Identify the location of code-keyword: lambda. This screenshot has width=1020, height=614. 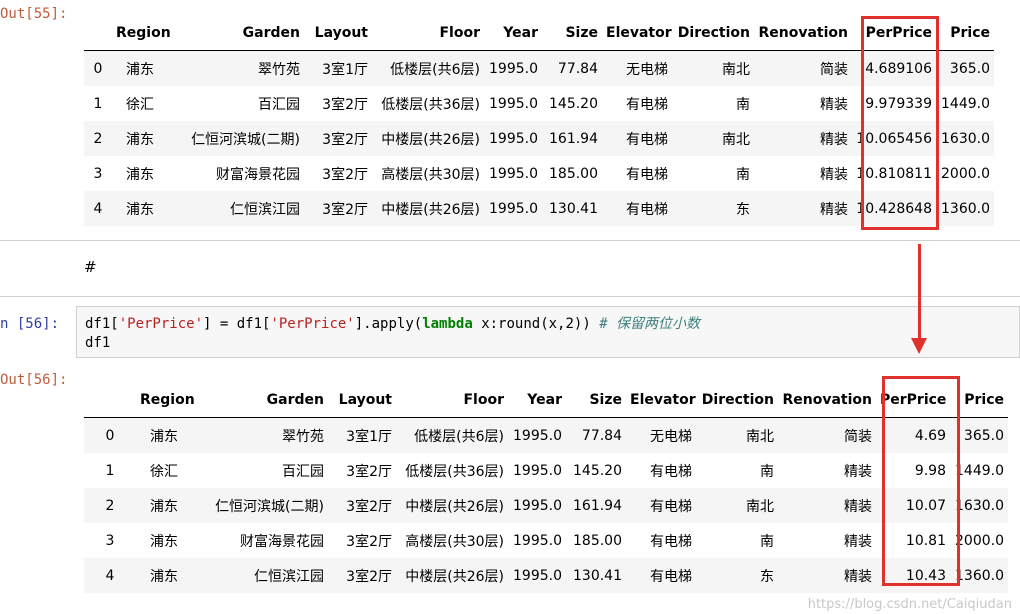
(447, 324).